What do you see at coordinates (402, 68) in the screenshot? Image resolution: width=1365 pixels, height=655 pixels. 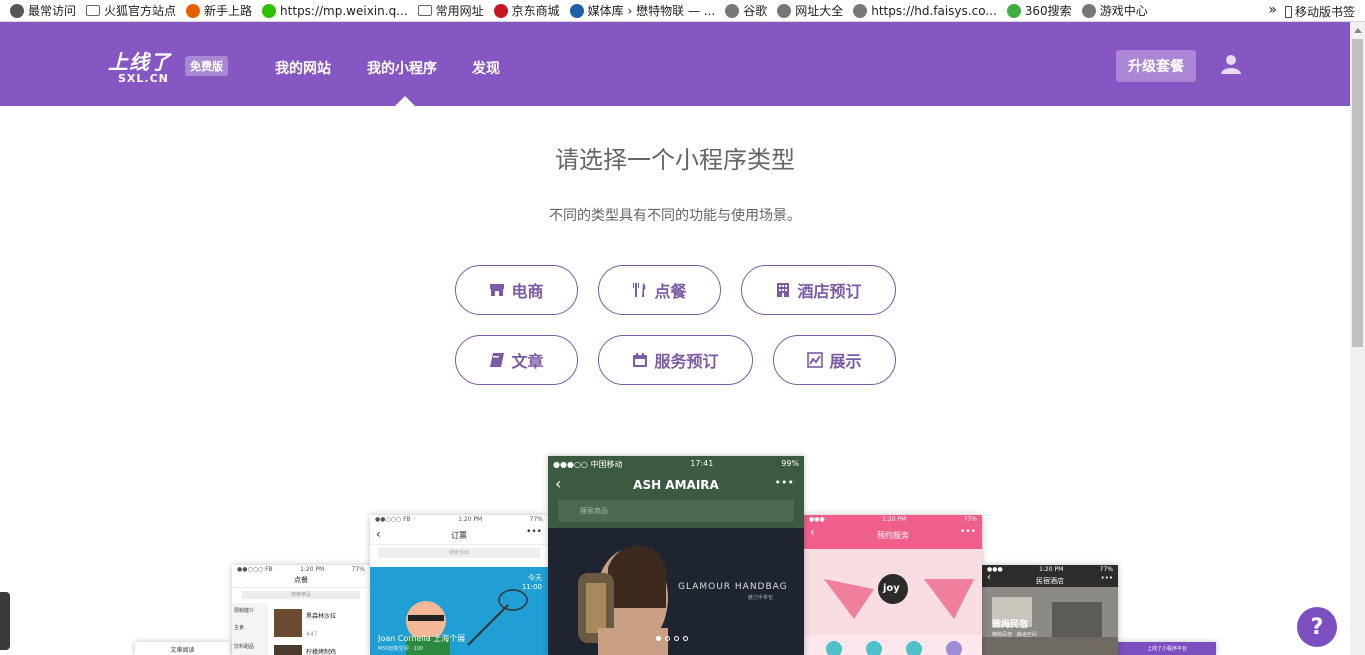 I see `nav-my-miniprograms: 我的小程序` at bounding box center [402, 68].